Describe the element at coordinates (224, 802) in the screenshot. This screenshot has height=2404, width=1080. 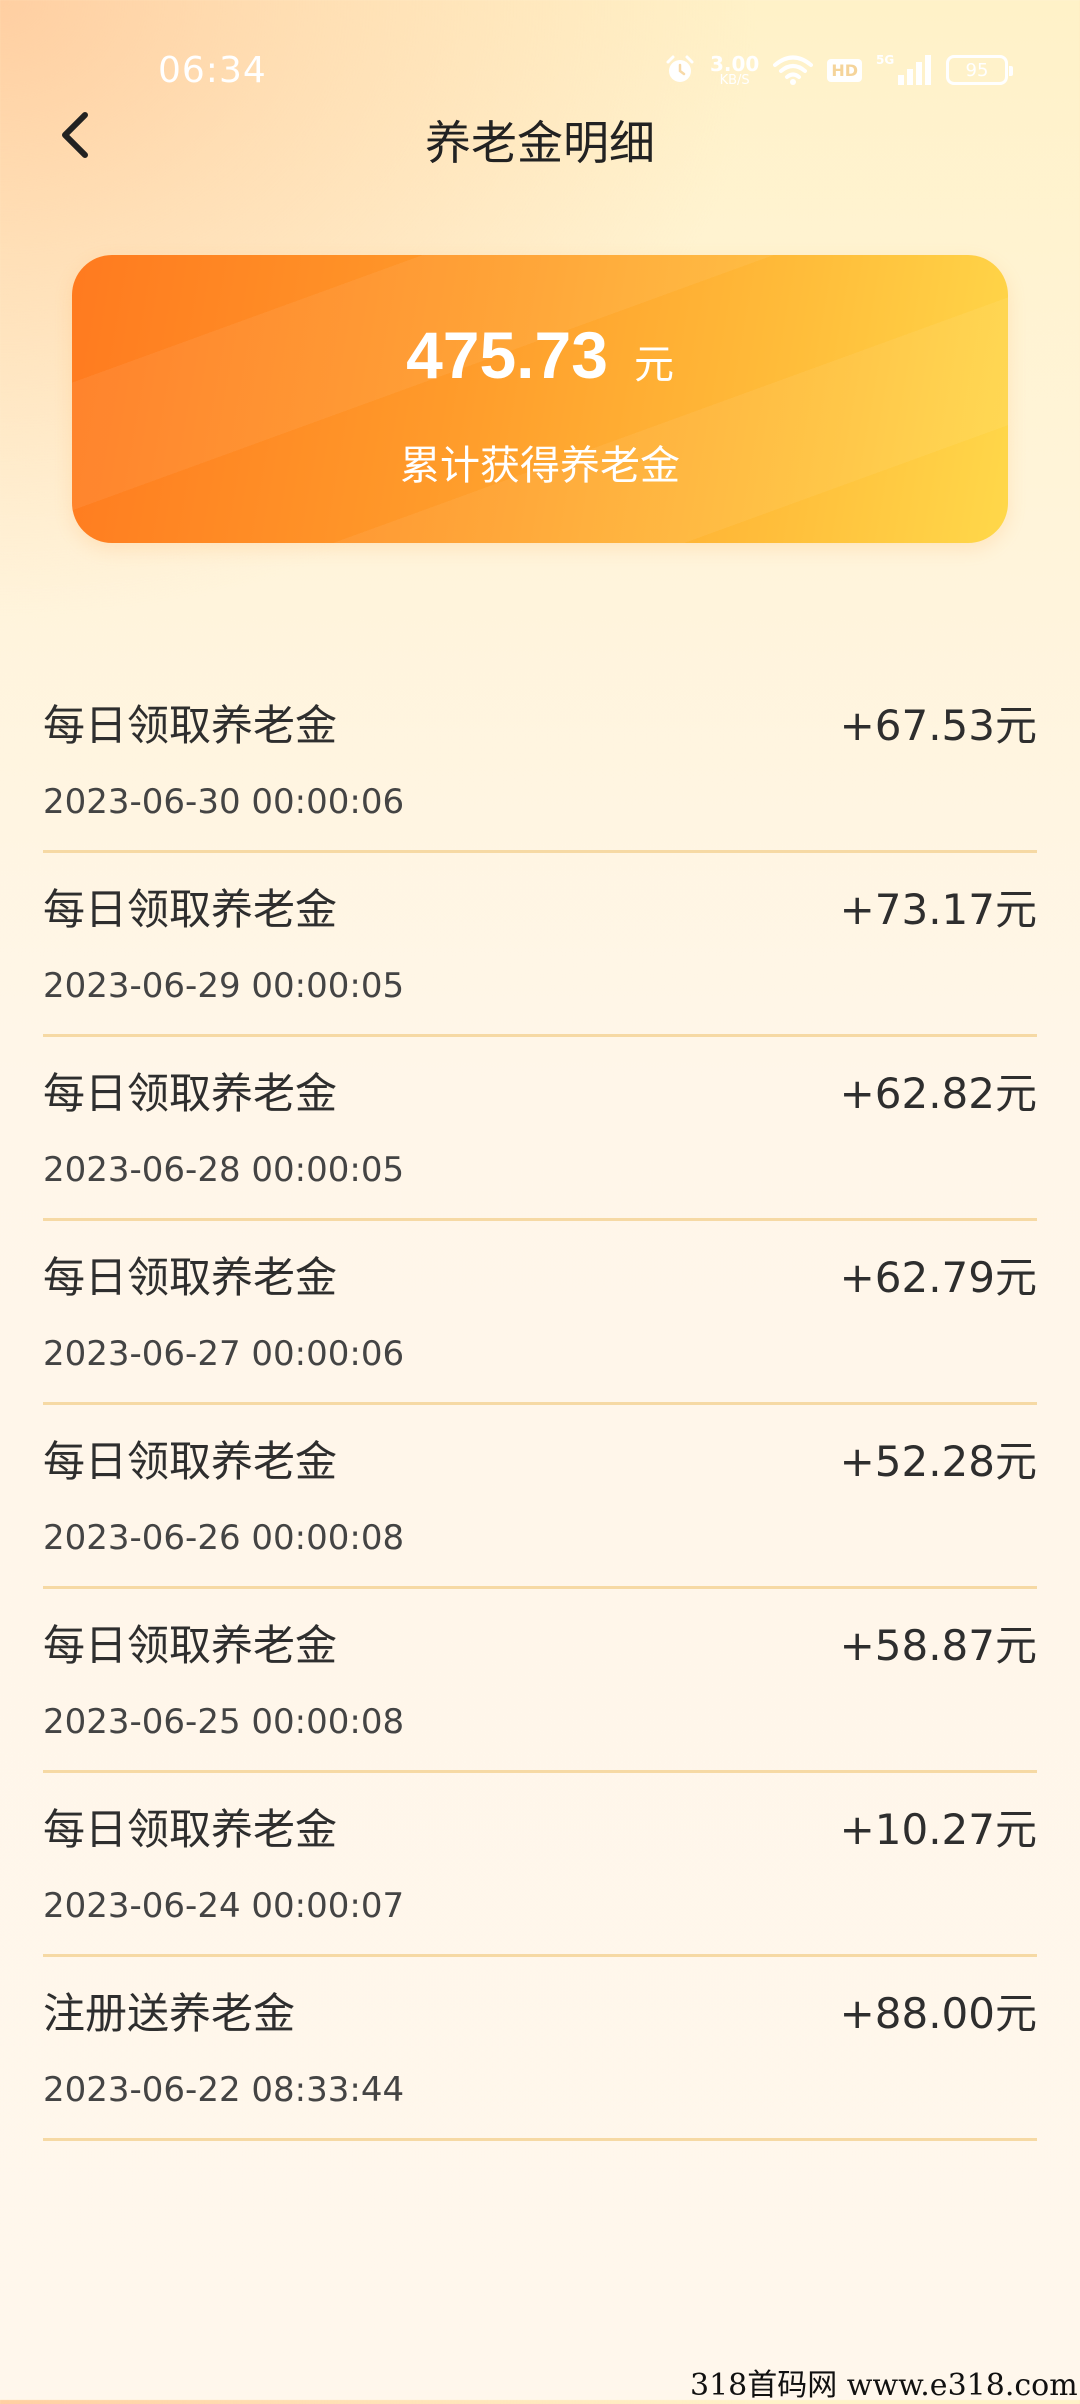
I see `record-time: 2023-06-30 00:00:06` at that location.